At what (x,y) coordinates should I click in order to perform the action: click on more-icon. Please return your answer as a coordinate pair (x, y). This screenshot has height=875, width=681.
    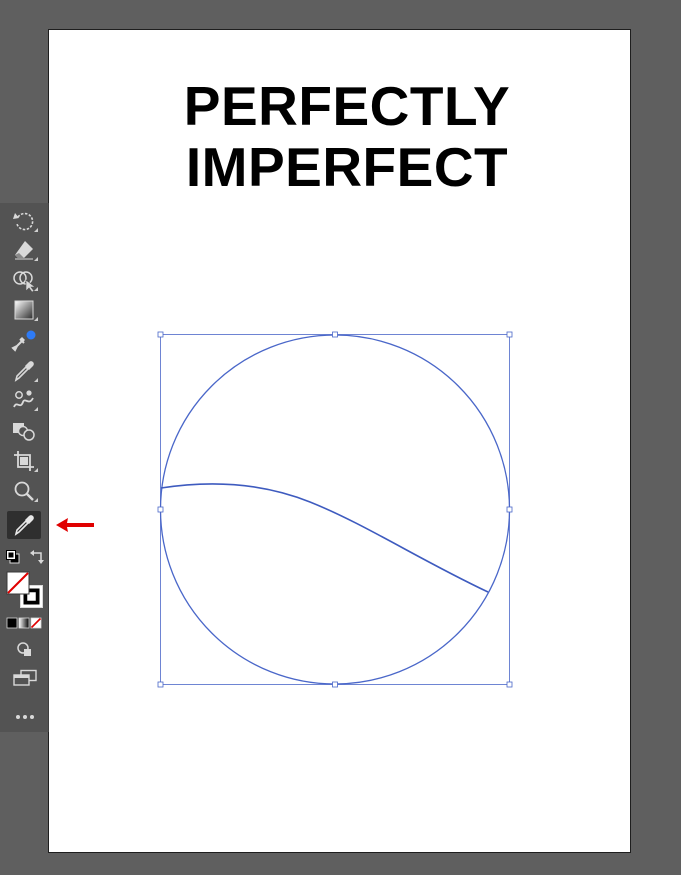
    Looking at the image, I should click on (25, 717).